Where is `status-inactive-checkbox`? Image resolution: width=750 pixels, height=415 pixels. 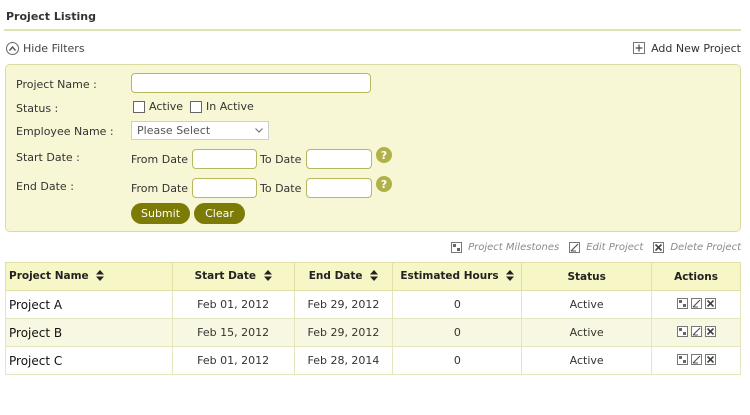 status-inactive-checkbox is located at coordinates (196, 107).